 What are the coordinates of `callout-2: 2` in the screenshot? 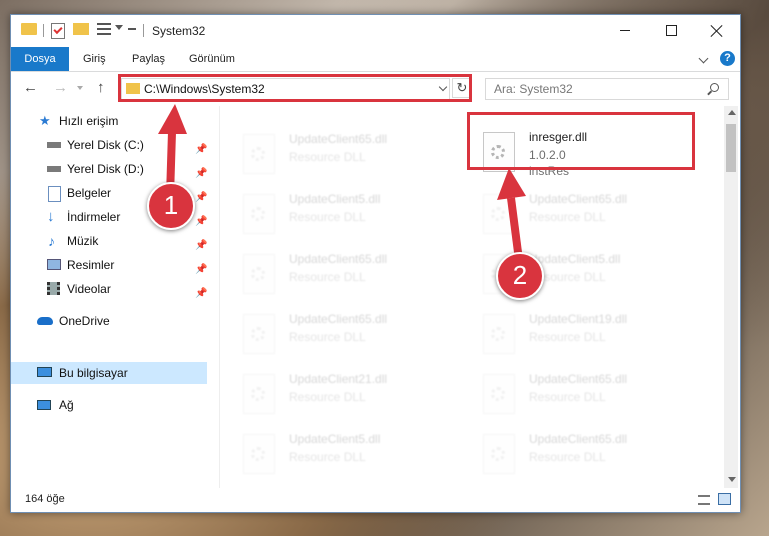 It's located at (520, 276).